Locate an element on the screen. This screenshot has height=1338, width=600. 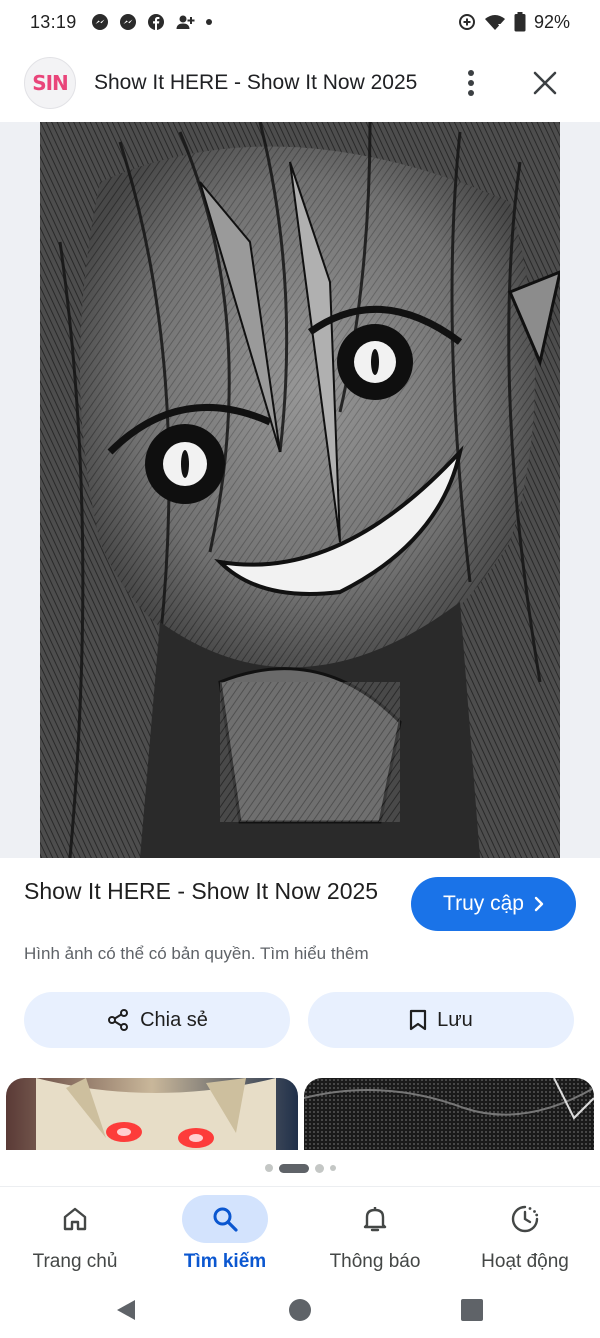
home-circle-icon is located at coordinates (300, 1310).